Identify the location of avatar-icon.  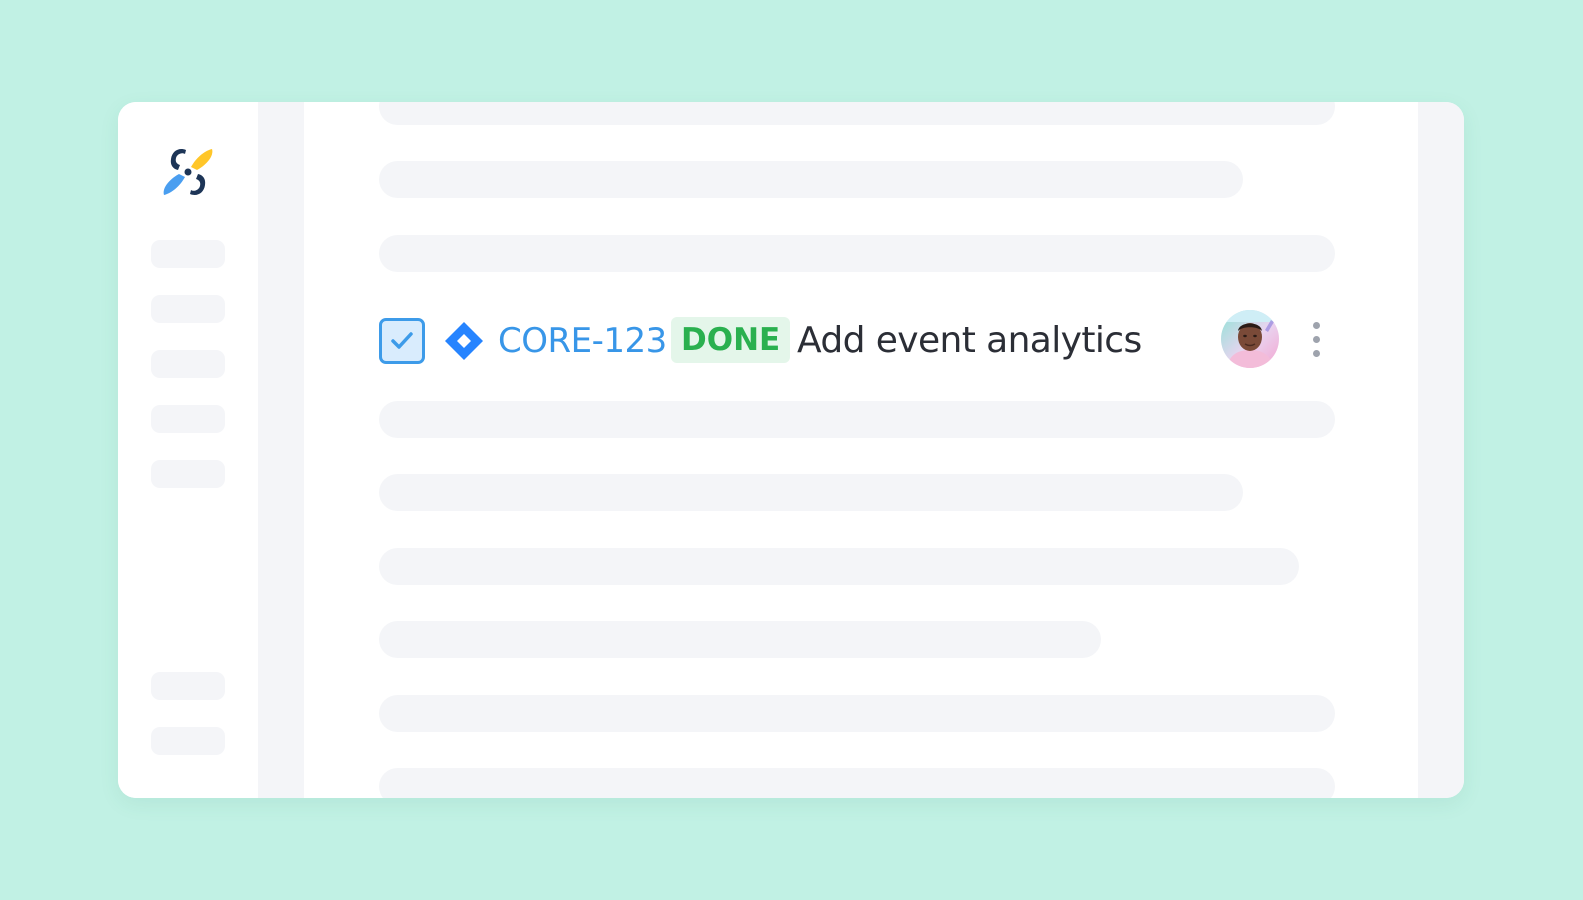
(1250, 339).